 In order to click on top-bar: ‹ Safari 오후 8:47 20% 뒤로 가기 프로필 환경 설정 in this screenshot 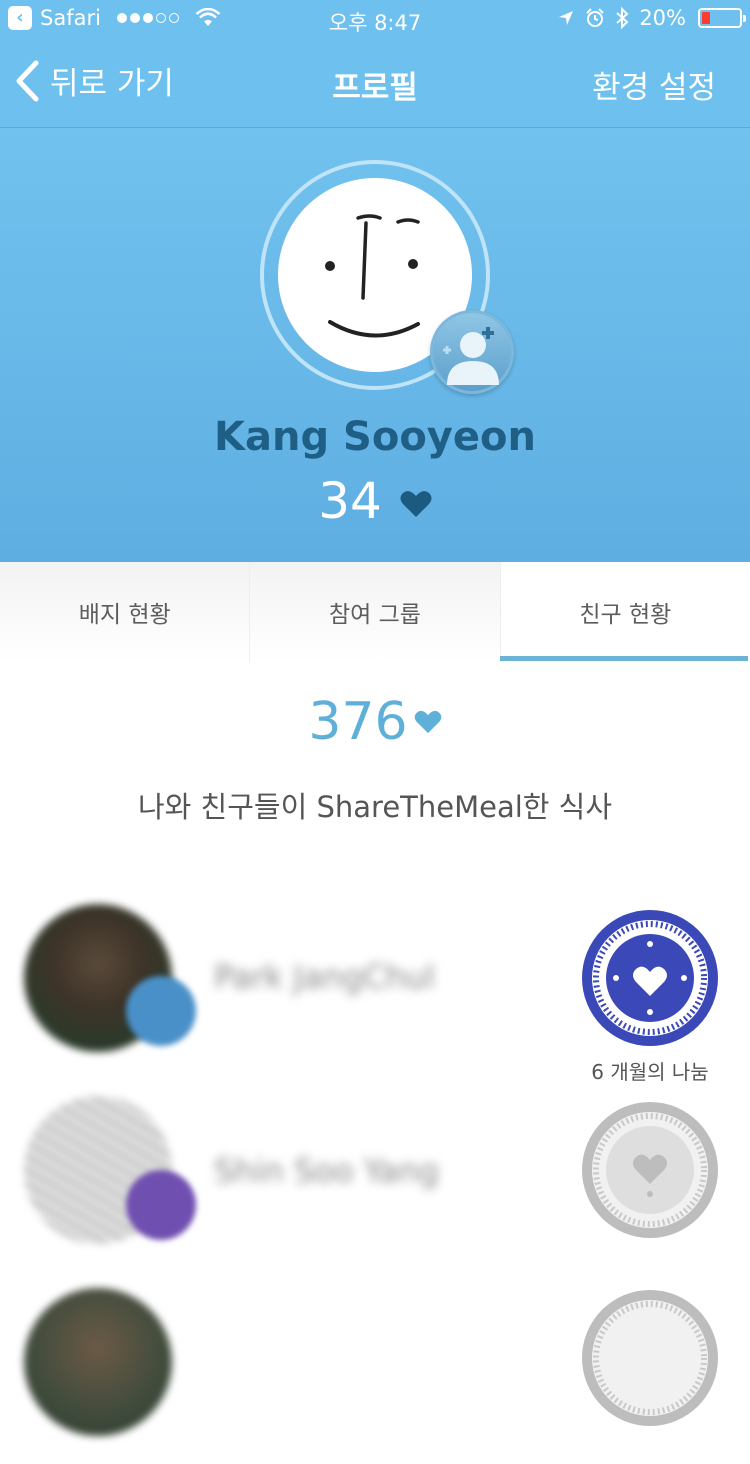, I will do `click(375, 64)`.